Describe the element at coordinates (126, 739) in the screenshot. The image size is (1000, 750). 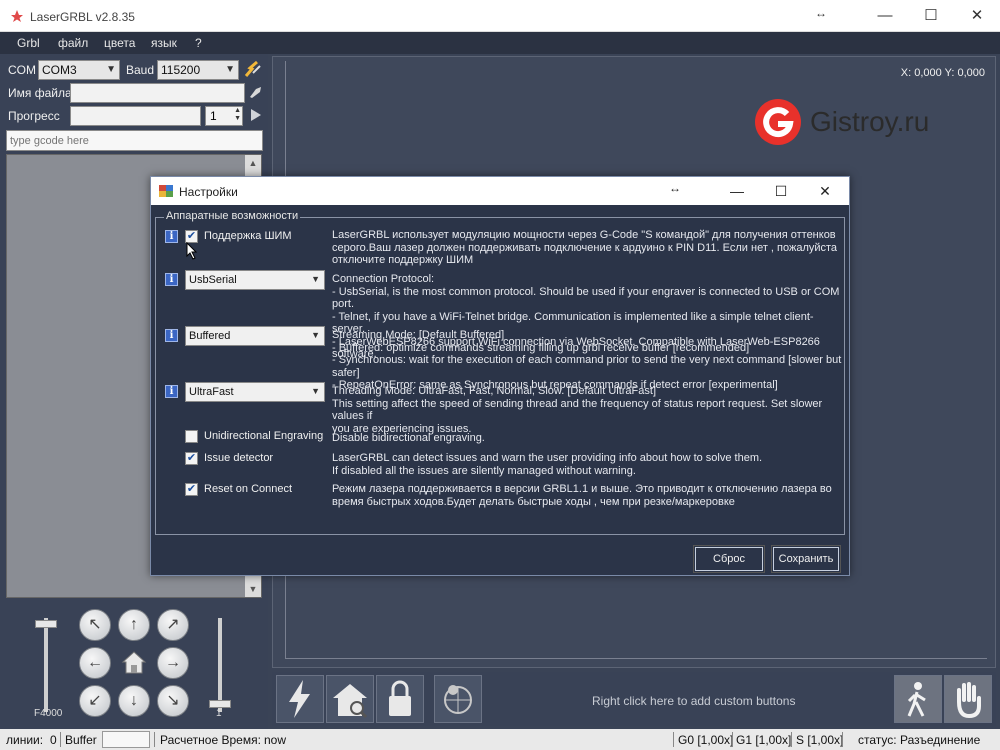
I see `buffer-bar` at that location.